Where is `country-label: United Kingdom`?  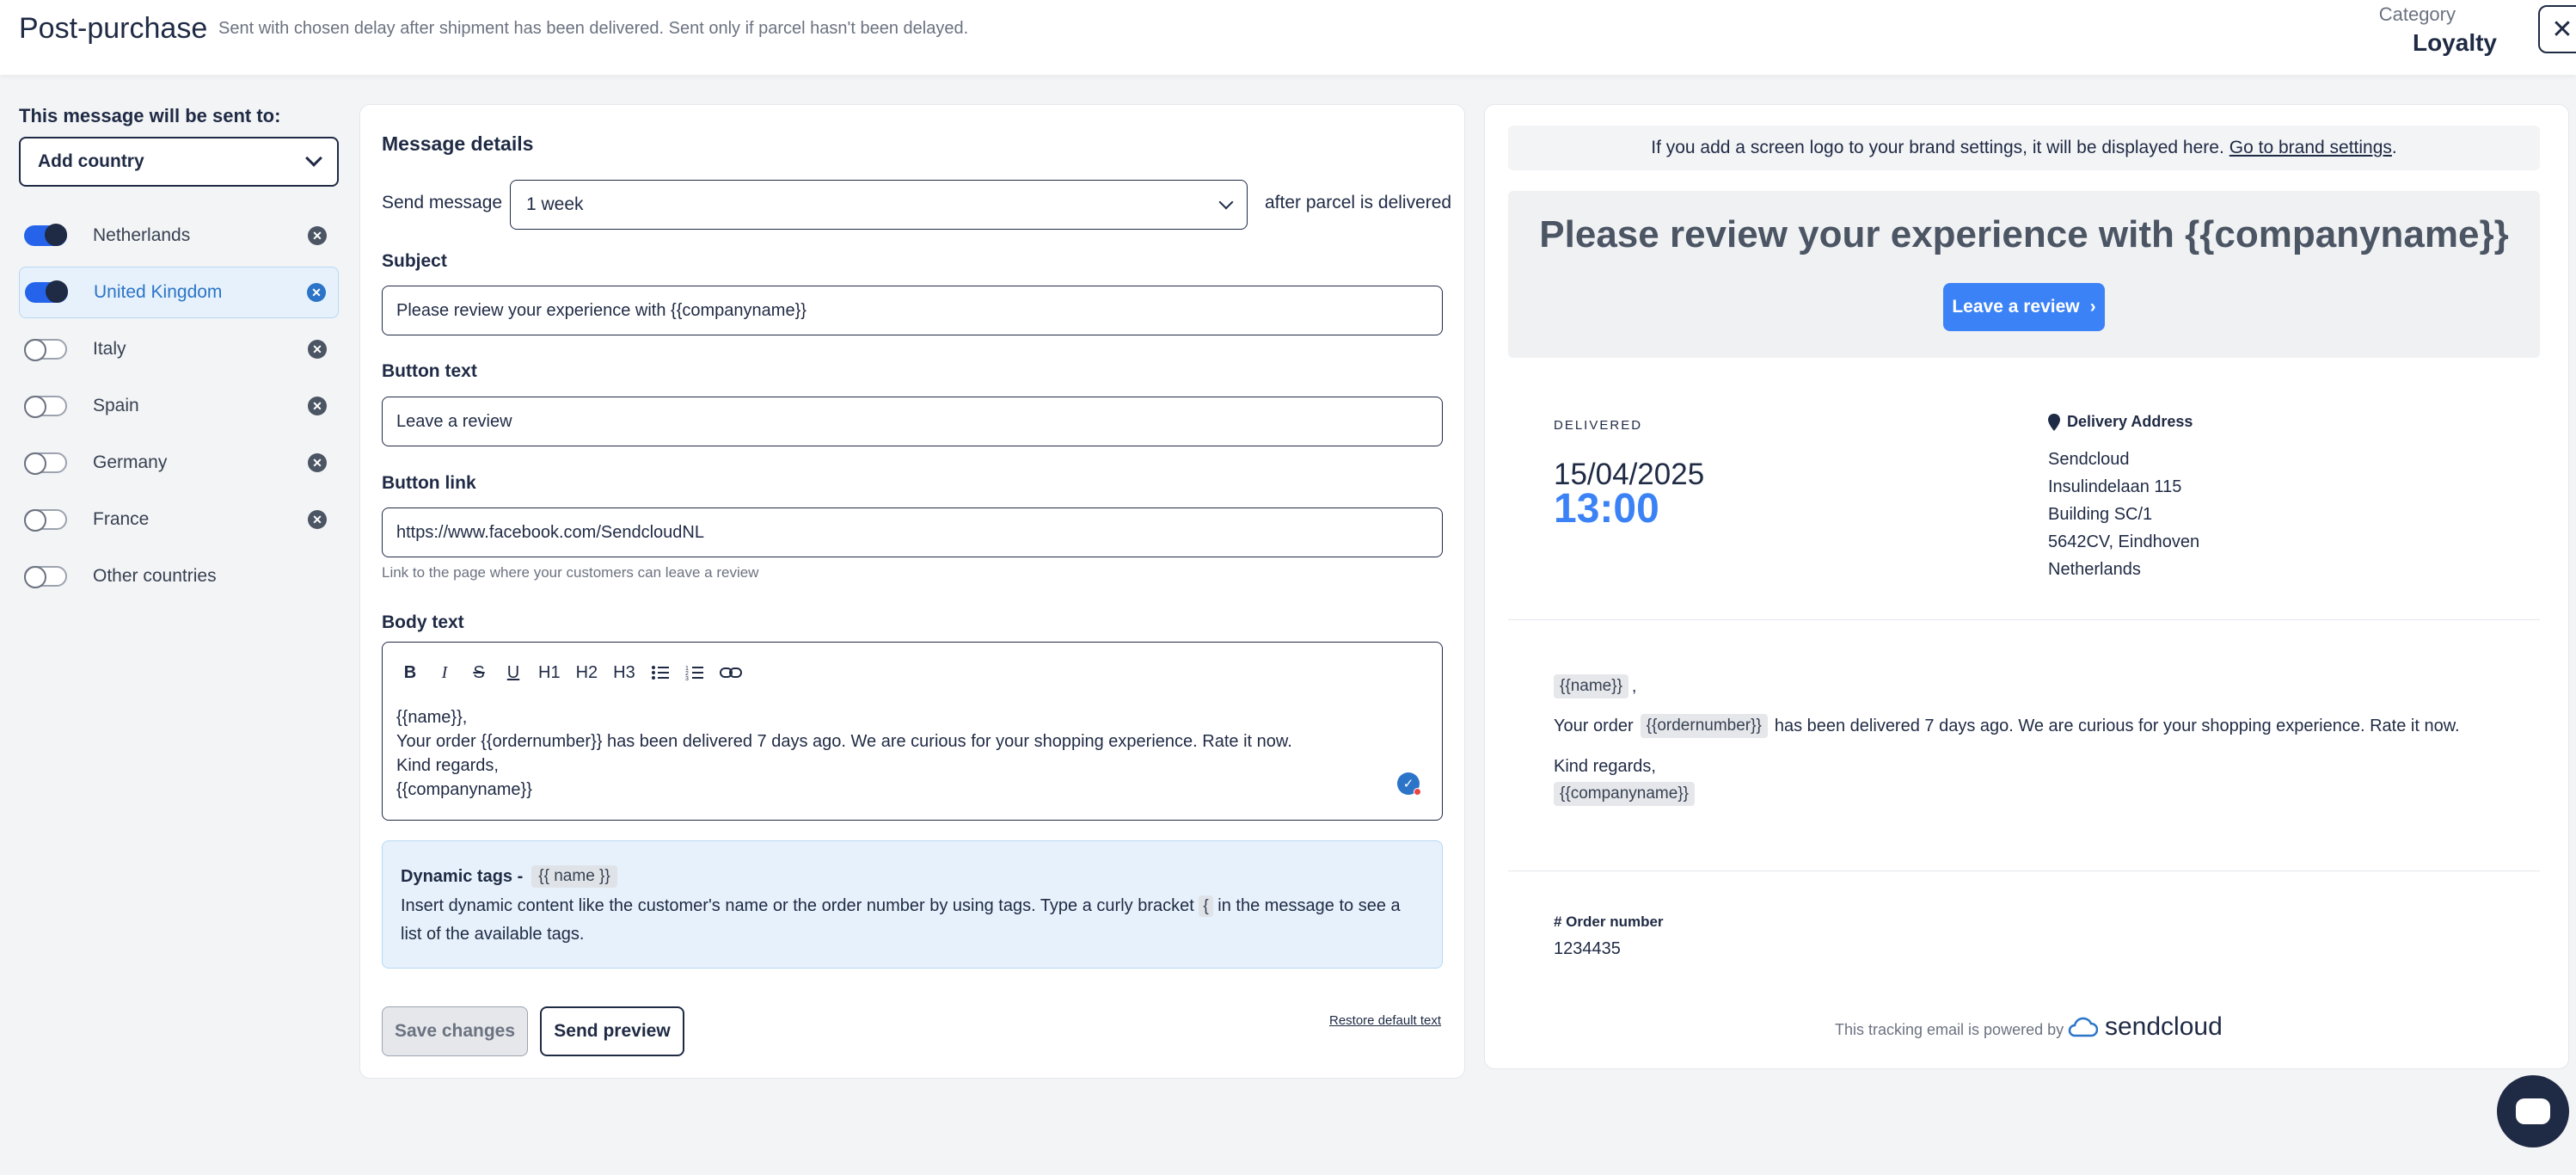
country-label: United Kingdom is located at coordinates (158, 292).